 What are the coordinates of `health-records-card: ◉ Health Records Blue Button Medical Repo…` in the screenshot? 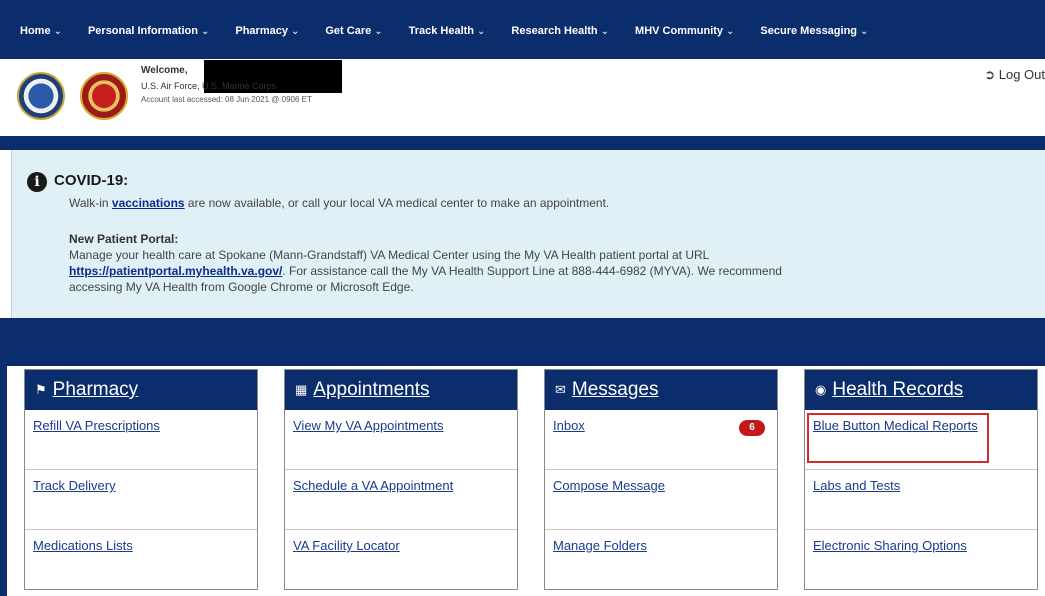 It's located at (921, 479).